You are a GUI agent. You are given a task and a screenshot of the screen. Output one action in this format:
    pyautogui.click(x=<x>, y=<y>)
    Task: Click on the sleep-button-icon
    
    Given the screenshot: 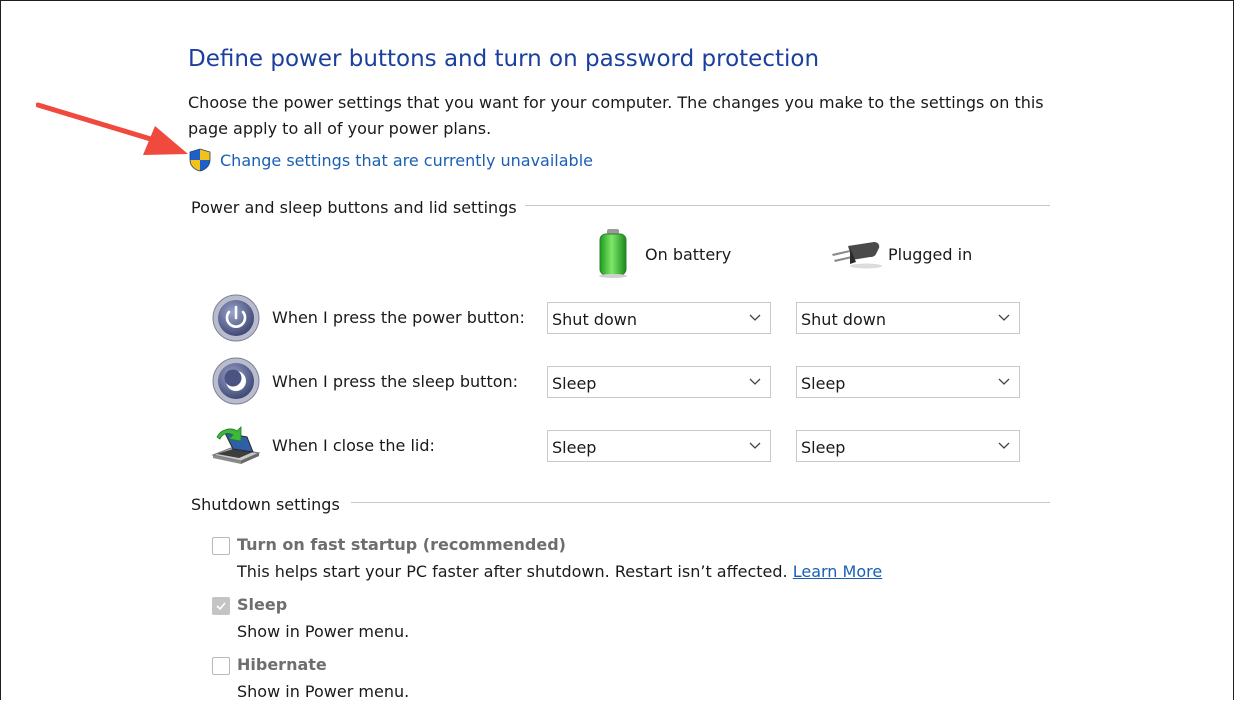 What is the action you would take?
    pyautogui.click(x=236, y=381)
    